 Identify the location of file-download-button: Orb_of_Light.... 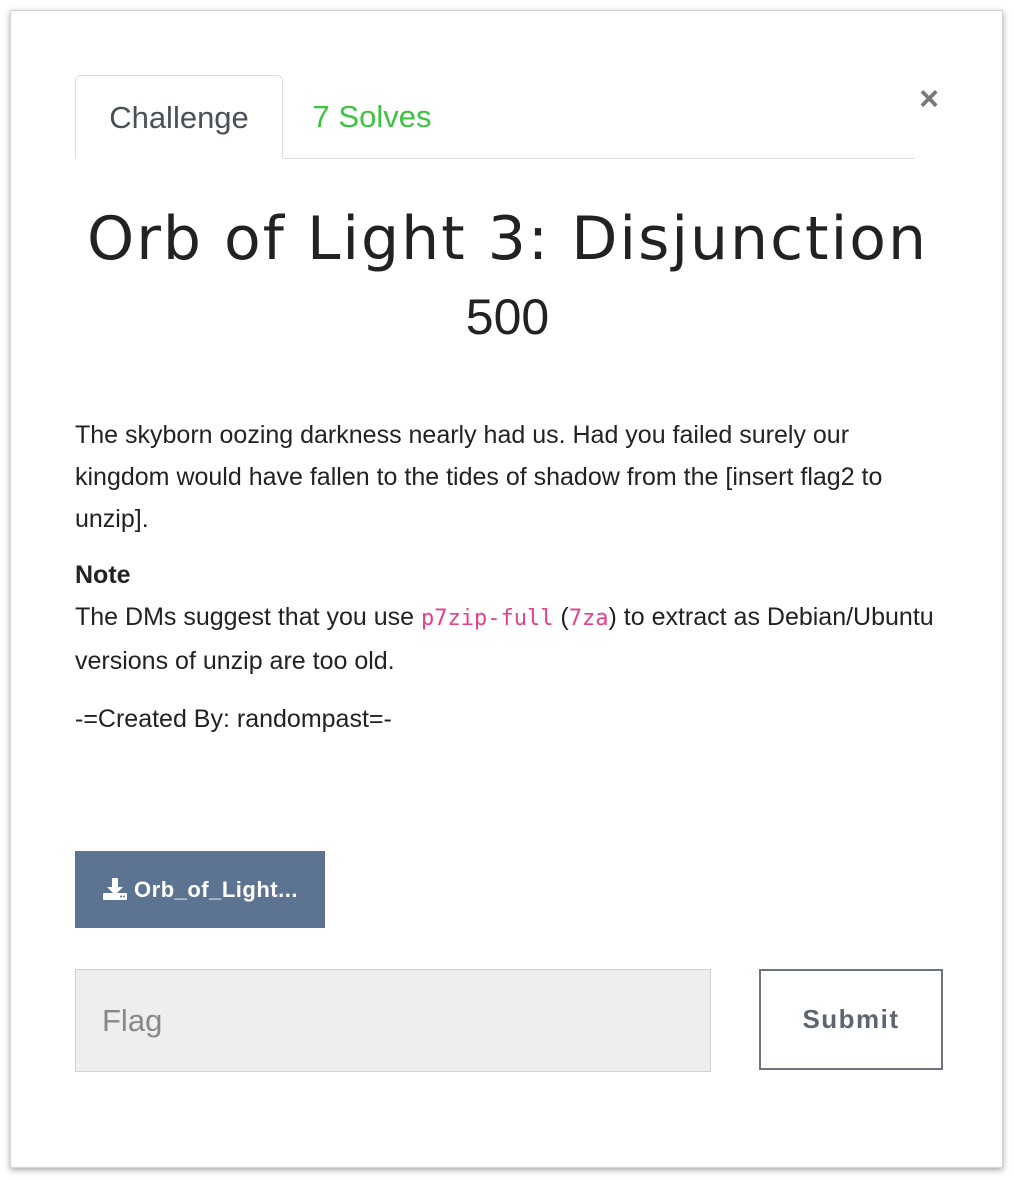
(200, 889).